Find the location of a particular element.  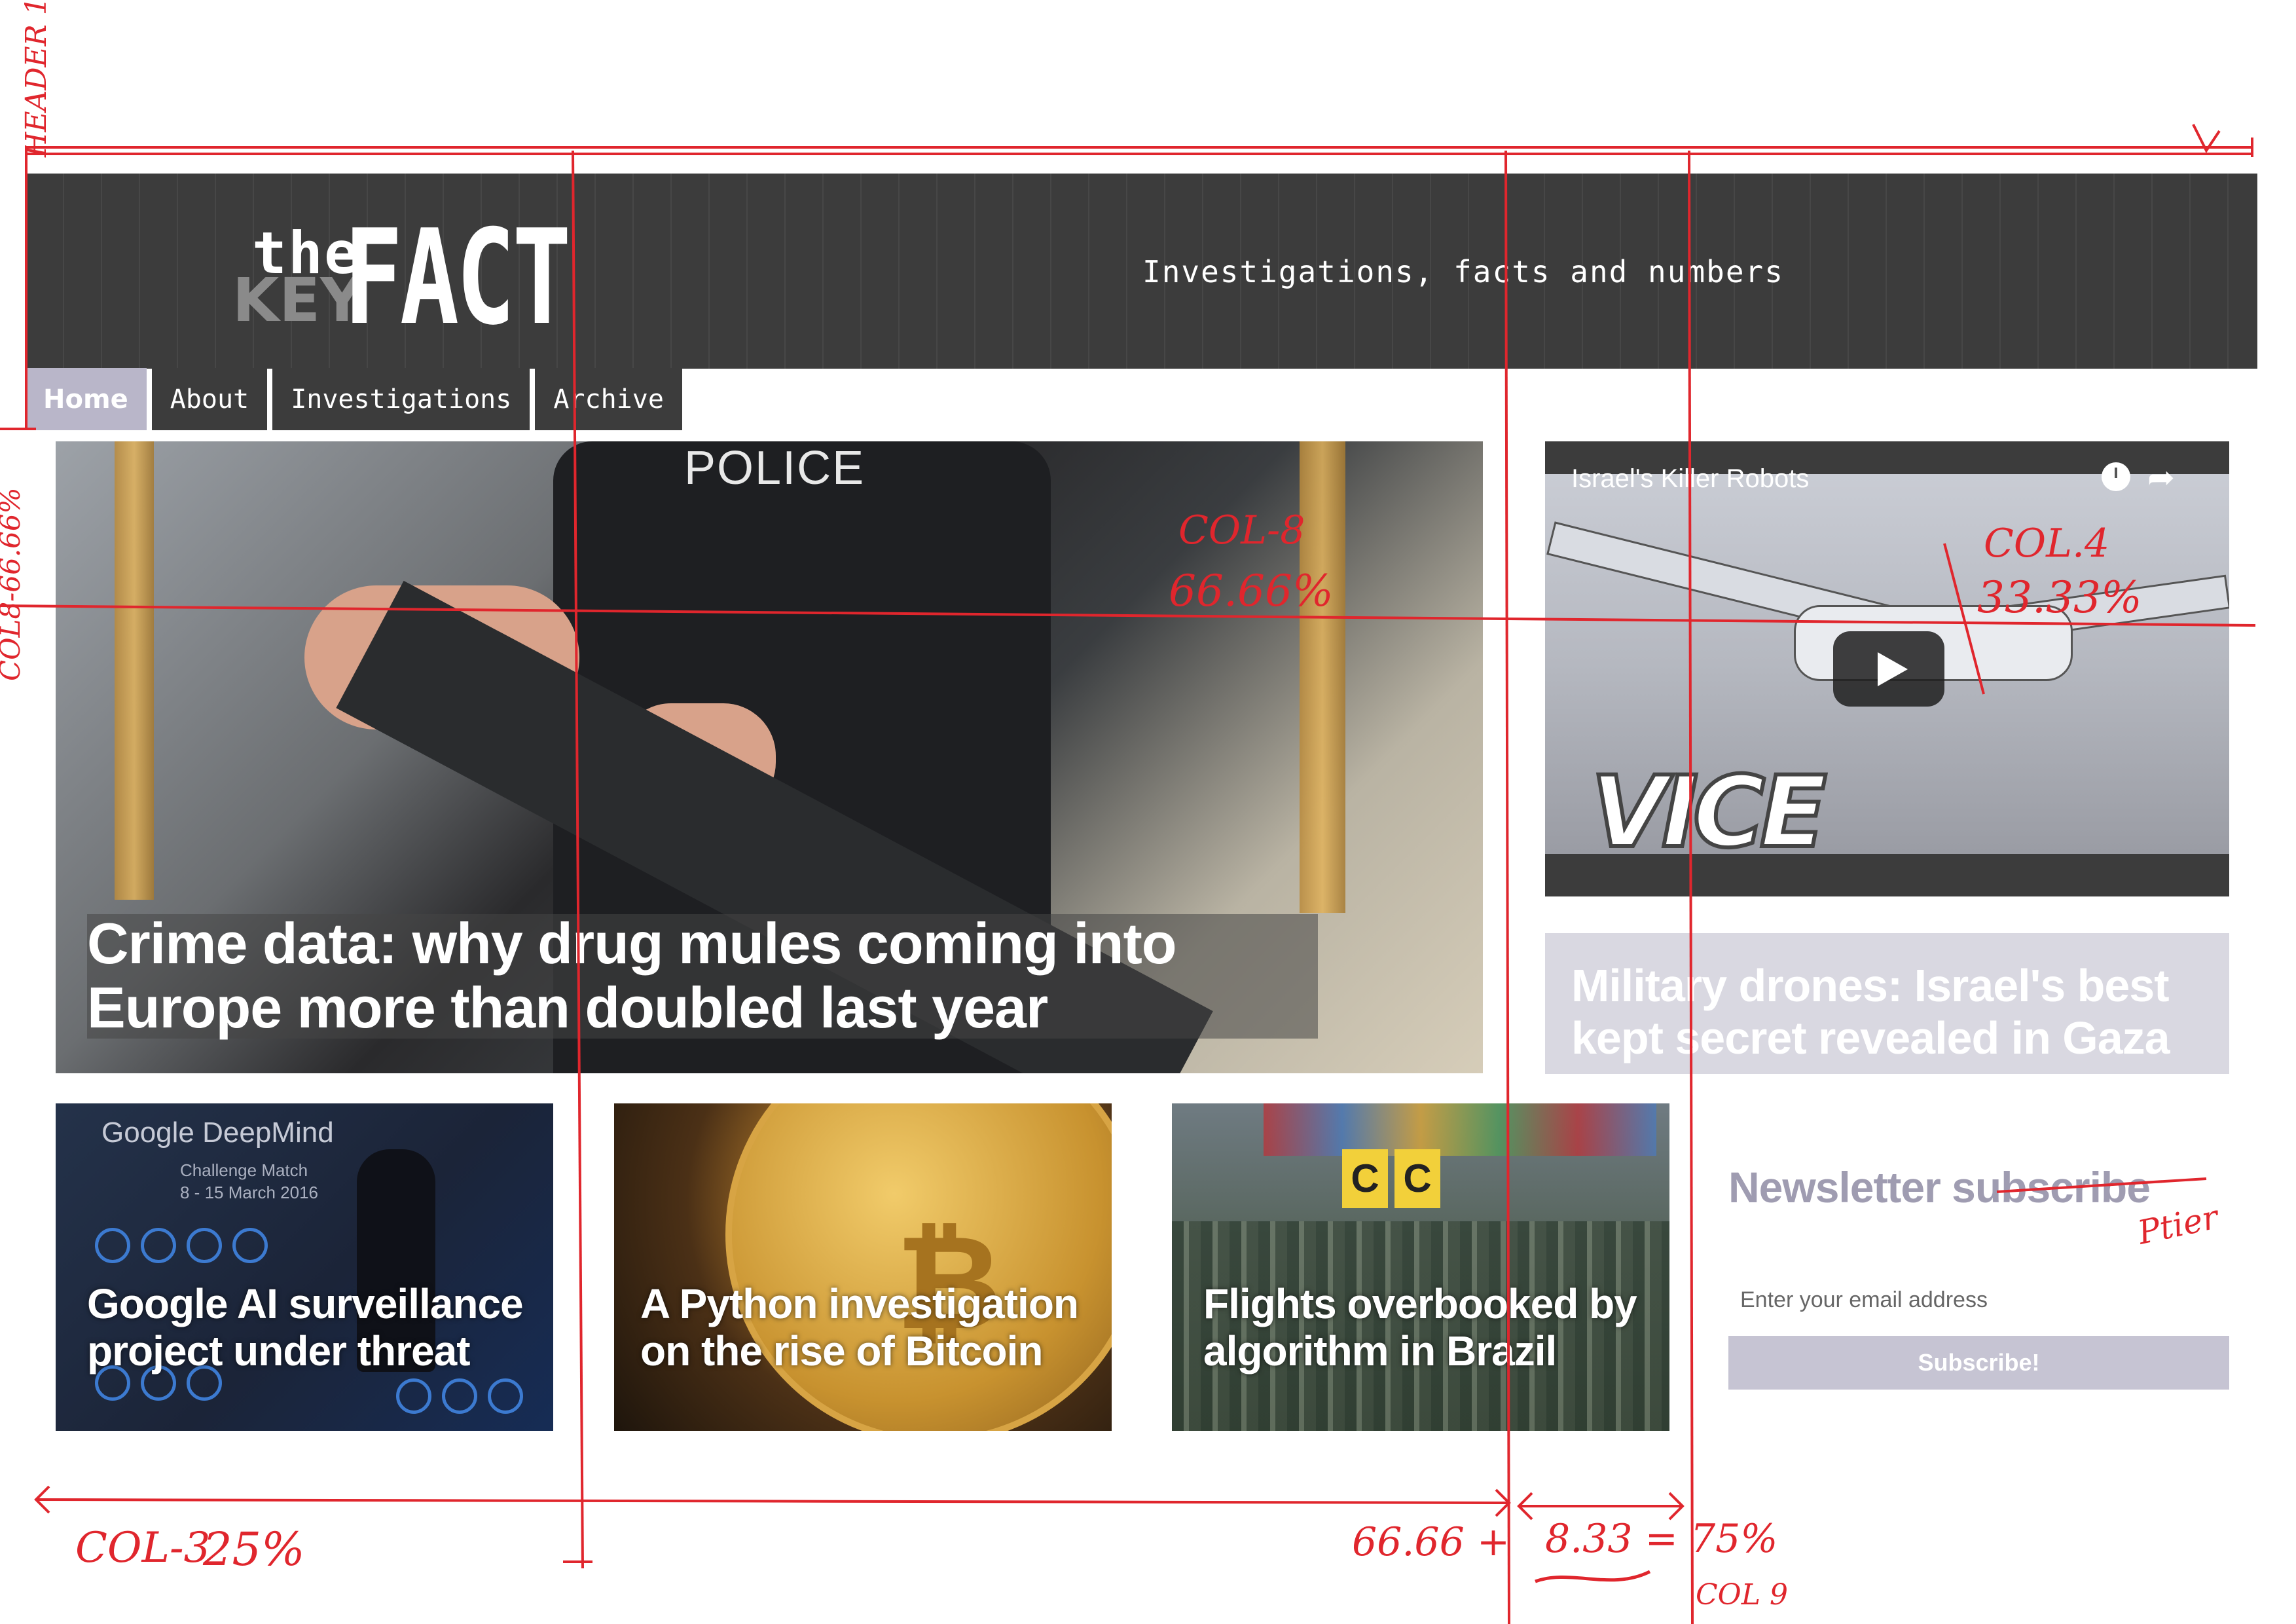

annotation-header-note: HEADER 100% is located at coordinates (36, 79).